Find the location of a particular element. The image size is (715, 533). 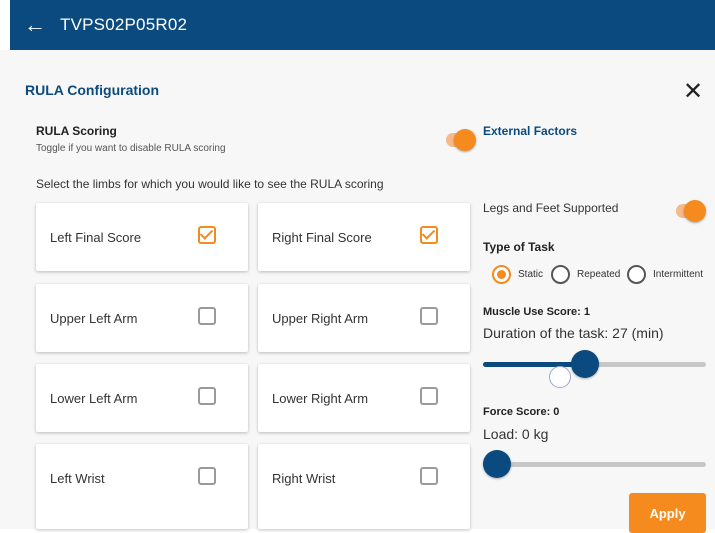

limb-card-right-final-score: Right Final Score is located at coordinates (364, 237).